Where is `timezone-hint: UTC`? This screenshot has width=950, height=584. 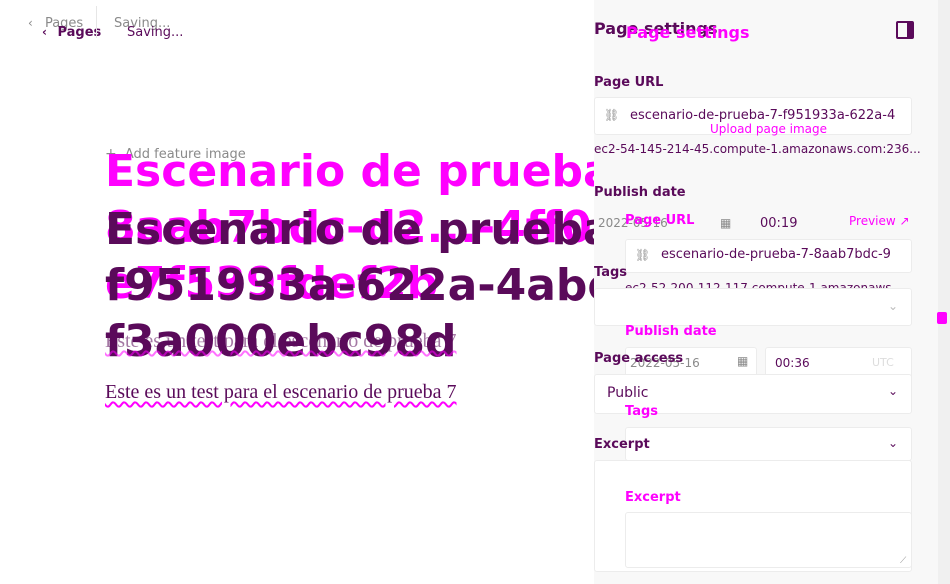 timezone-hint: UTC is located at coordinates (883, 362).